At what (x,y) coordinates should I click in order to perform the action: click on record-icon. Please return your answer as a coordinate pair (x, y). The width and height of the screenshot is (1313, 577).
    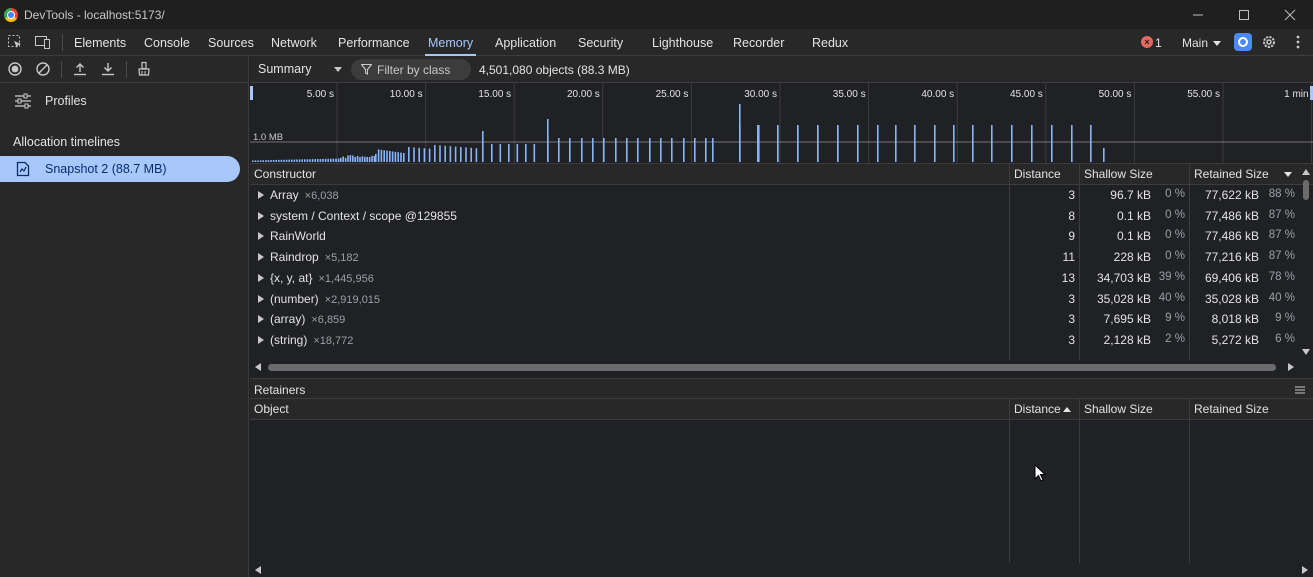
    Looking at the image, I should click on (15, 69).